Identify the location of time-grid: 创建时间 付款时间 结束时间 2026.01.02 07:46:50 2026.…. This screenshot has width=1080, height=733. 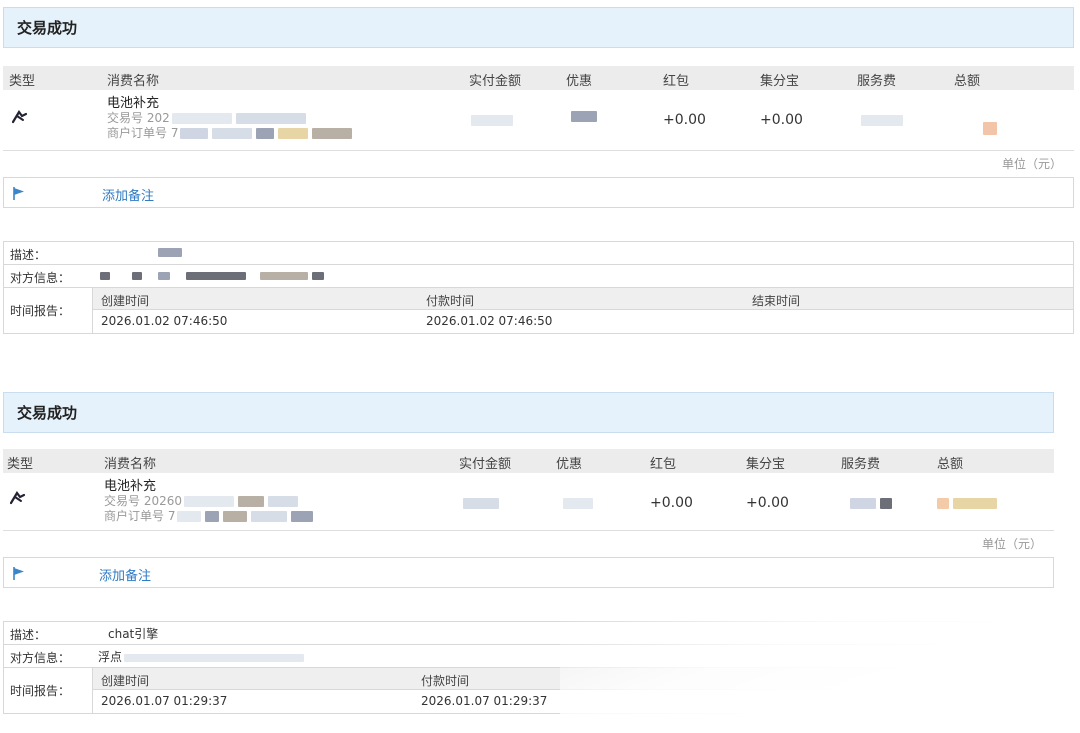
(583, 310).